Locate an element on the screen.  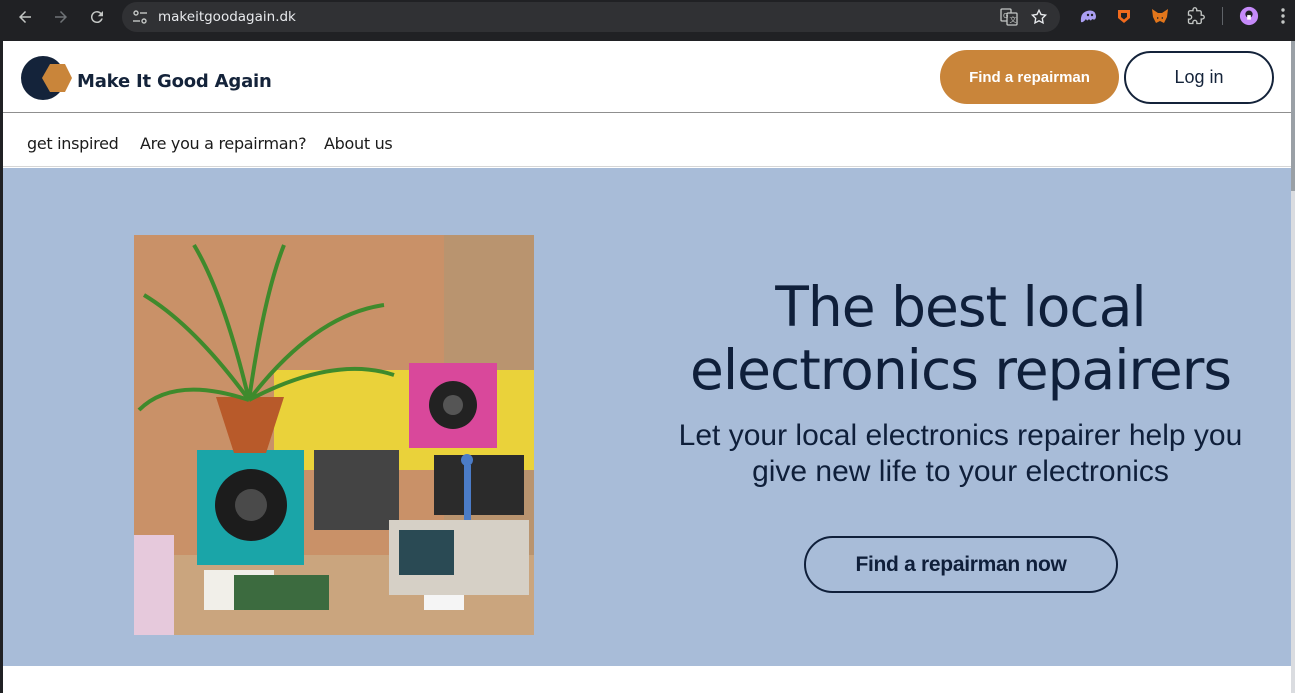
logo is located at coordinates (46, 78).